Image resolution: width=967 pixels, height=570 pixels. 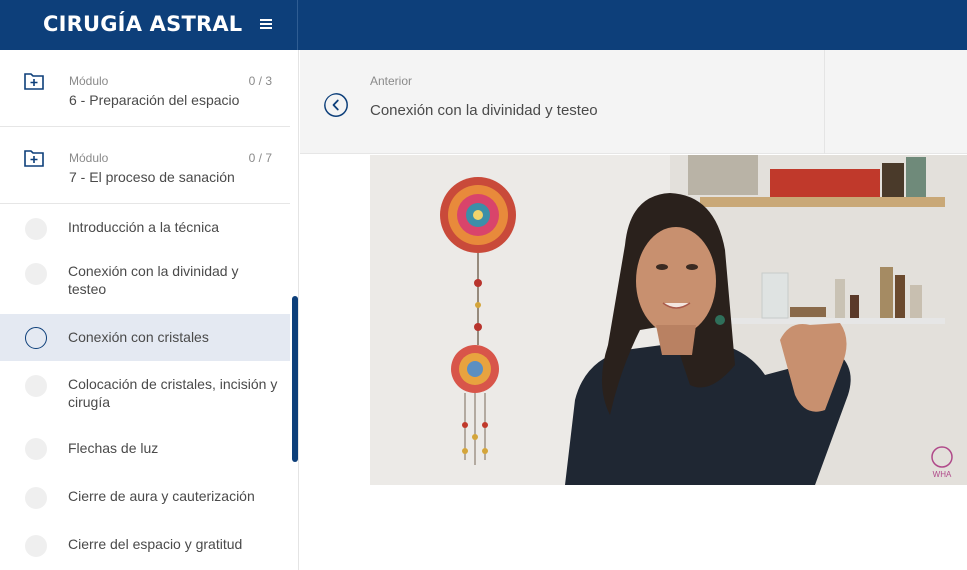 I want to click on menu-icon, so click(x=266, y=25).